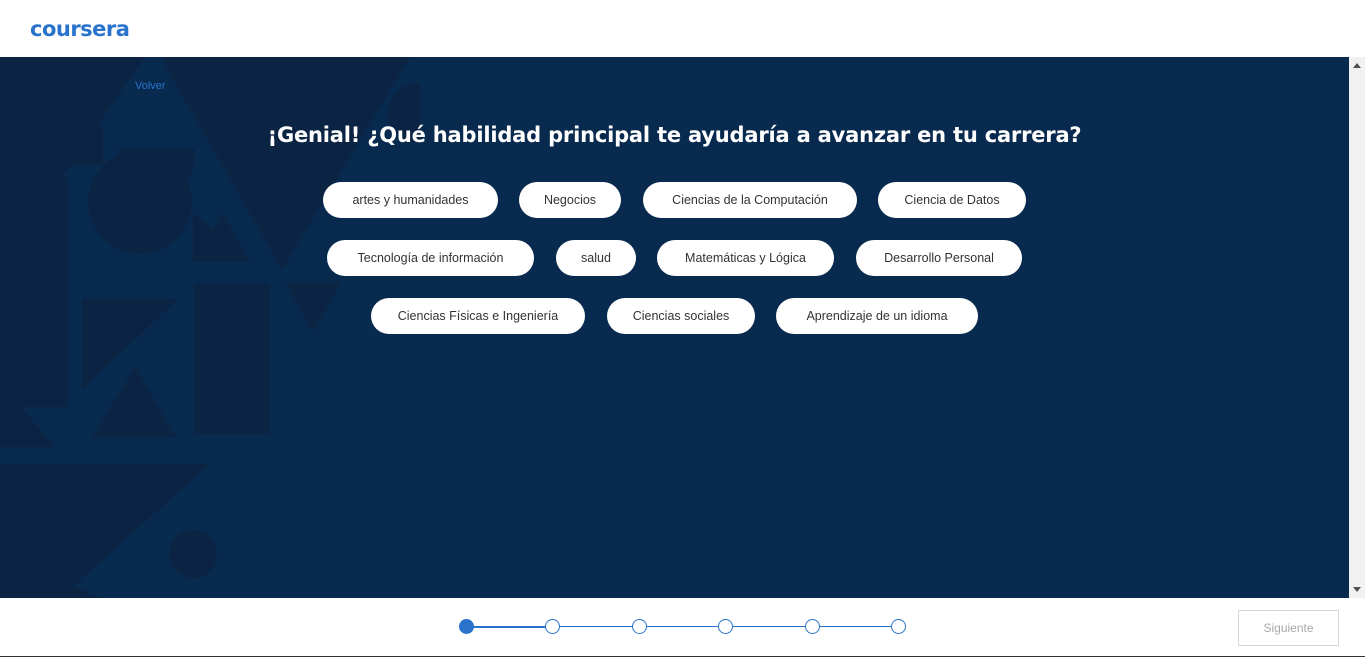 This screenshot has height=657, width=1365. I want to click on option-information-technology: Tecnología de información, so click(430, 258).